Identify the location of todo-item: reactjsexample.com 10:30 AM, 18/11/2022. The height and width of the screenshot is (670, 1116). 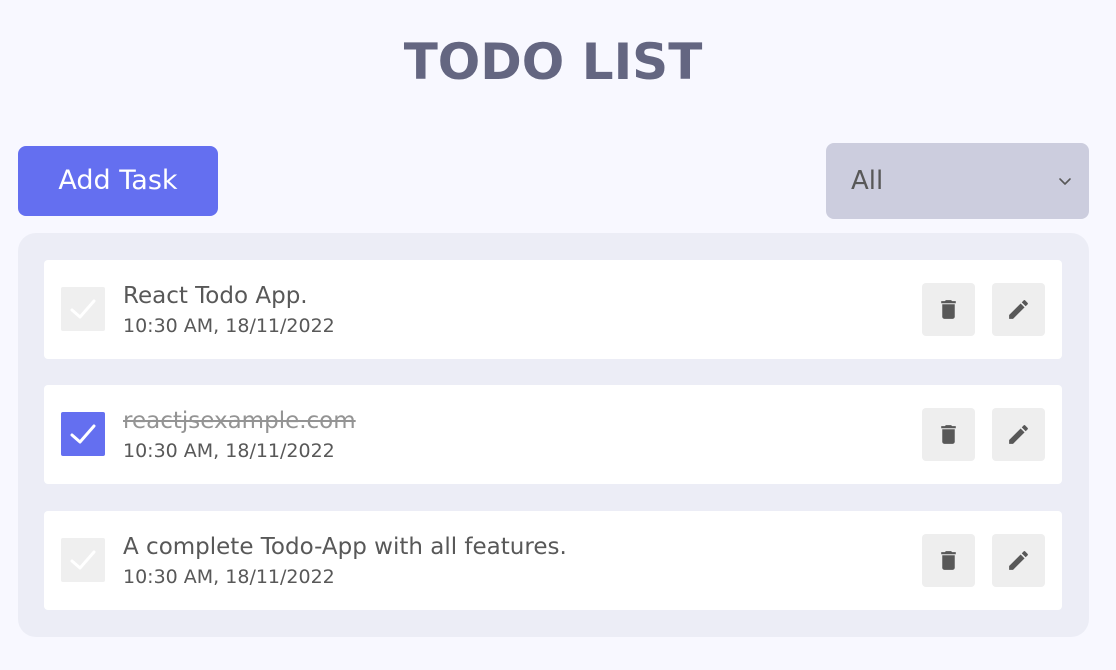
(553, 434).